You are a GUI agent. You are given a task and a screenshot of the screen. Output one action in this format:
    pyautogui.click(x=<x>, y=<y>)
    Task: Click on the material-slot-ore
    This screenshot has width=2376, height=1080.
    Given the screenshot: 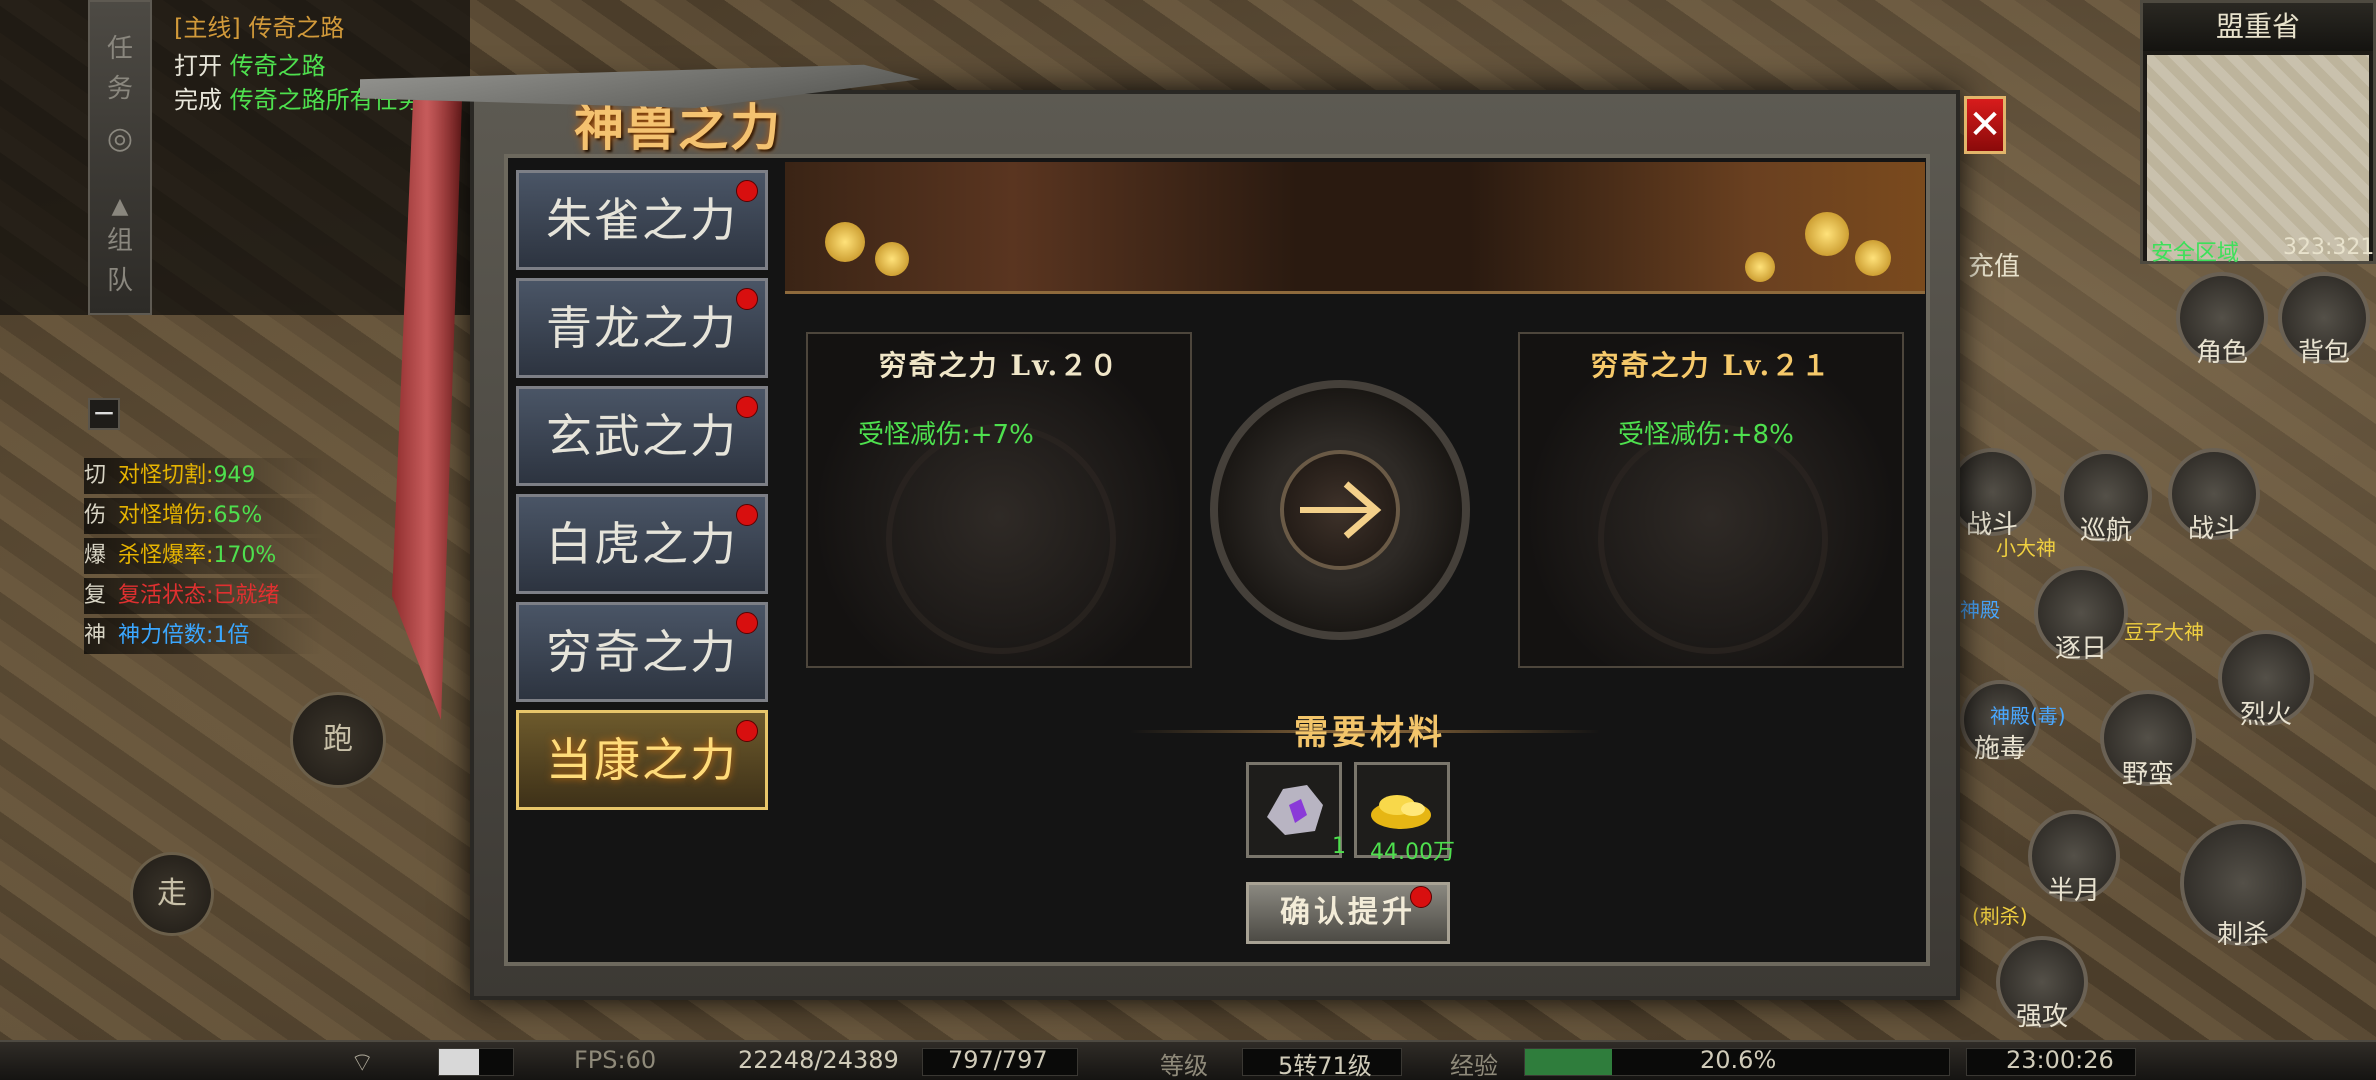 What is the action you would take?
    pyautogui.click(x=1294, y=810)
    